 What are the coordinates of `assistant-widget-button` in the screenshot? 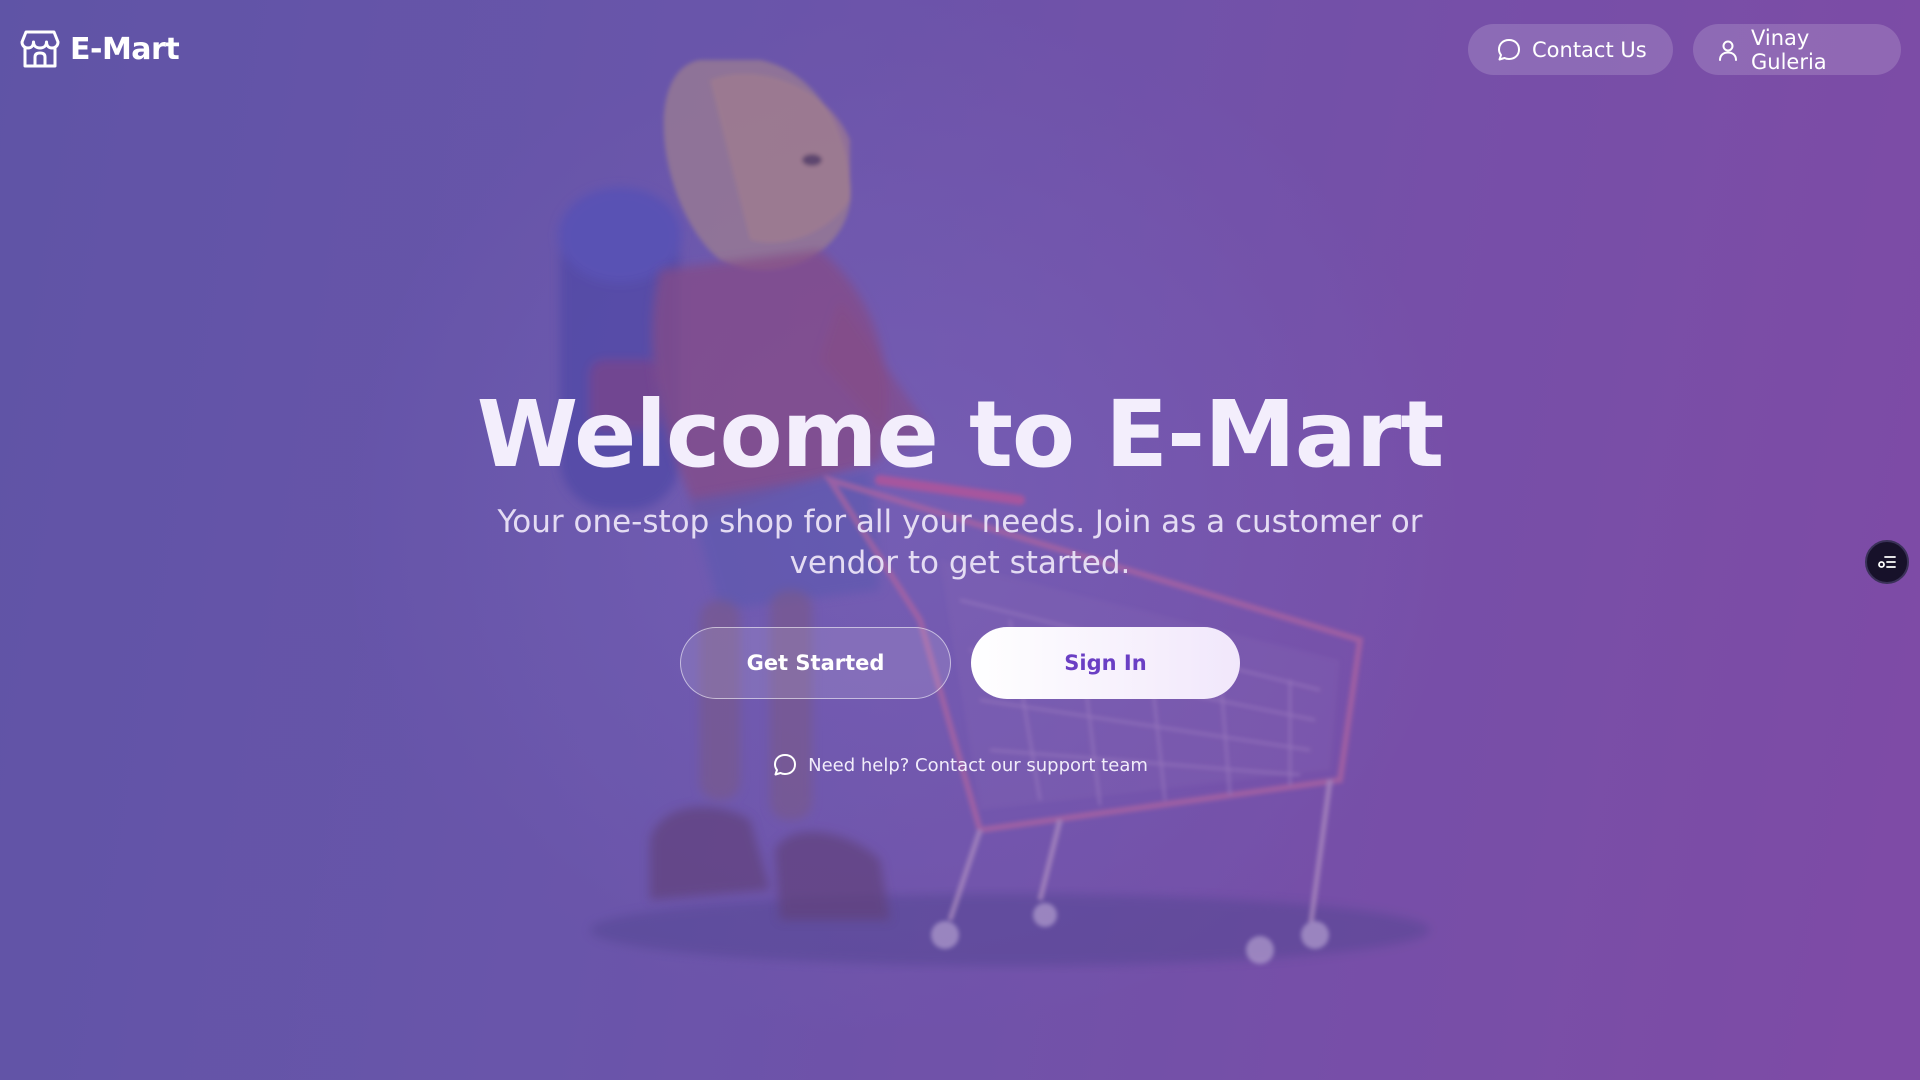 It's located at (1887, 562).